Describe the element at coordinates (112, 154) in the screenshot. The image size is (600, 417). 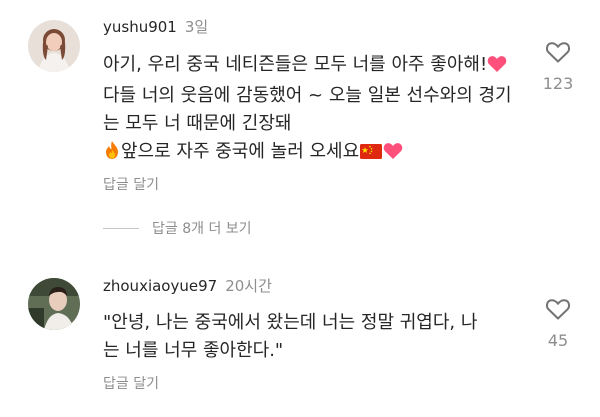
I see `fire-emoji` at that location.